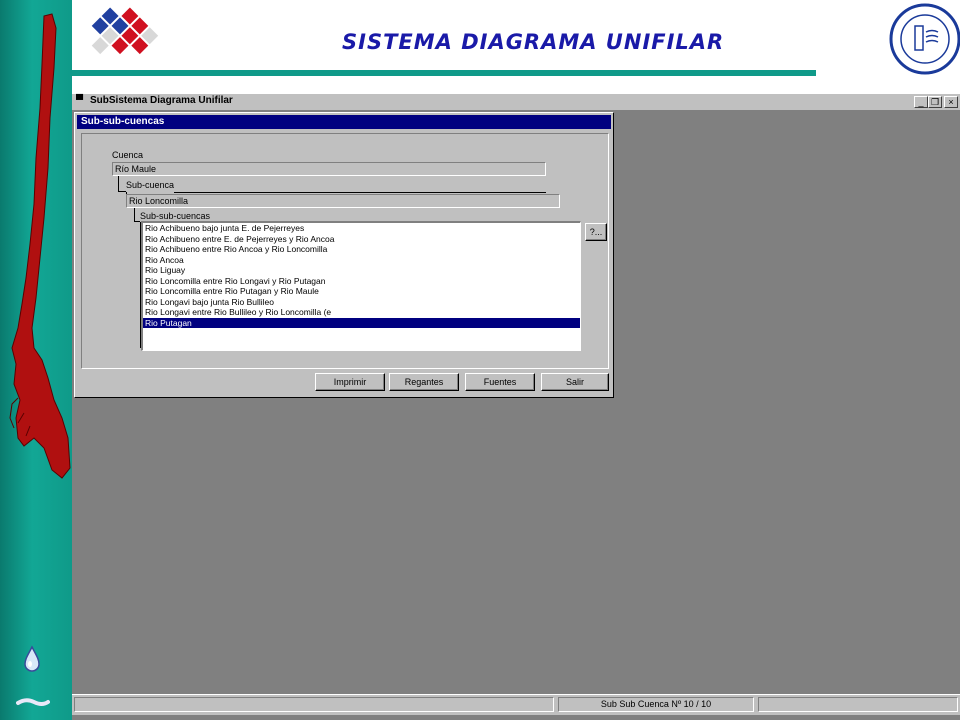 The width and height of the screenshot is (960, 720). What do you see at coordinates (81, 101) in the screenshot?
I see `app-menu-icon: ▀` at bounding box center [81, 101].